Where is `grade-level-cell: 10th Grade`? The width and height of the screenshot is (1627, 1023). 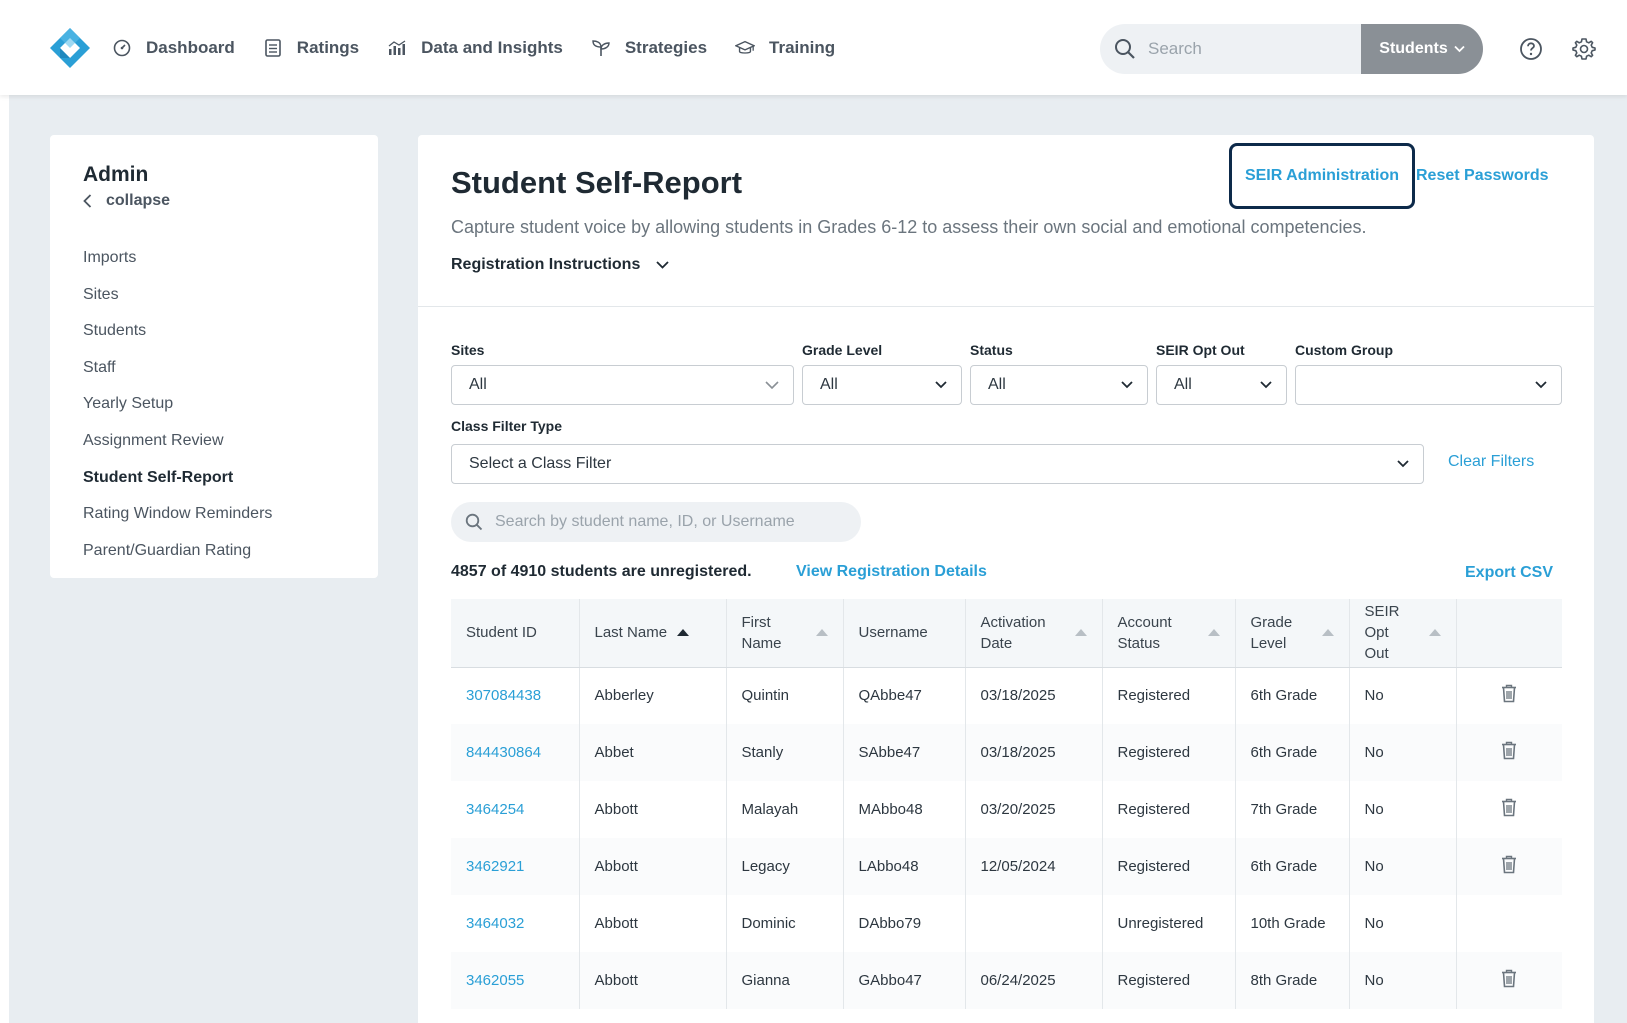
grade-level-cell: 10th Grade is located at coordinates (1292, 923).